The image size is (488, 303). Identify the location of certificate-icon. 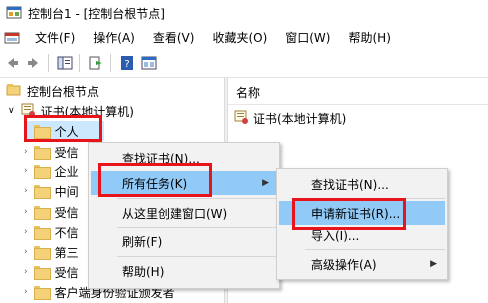
(241, 118).